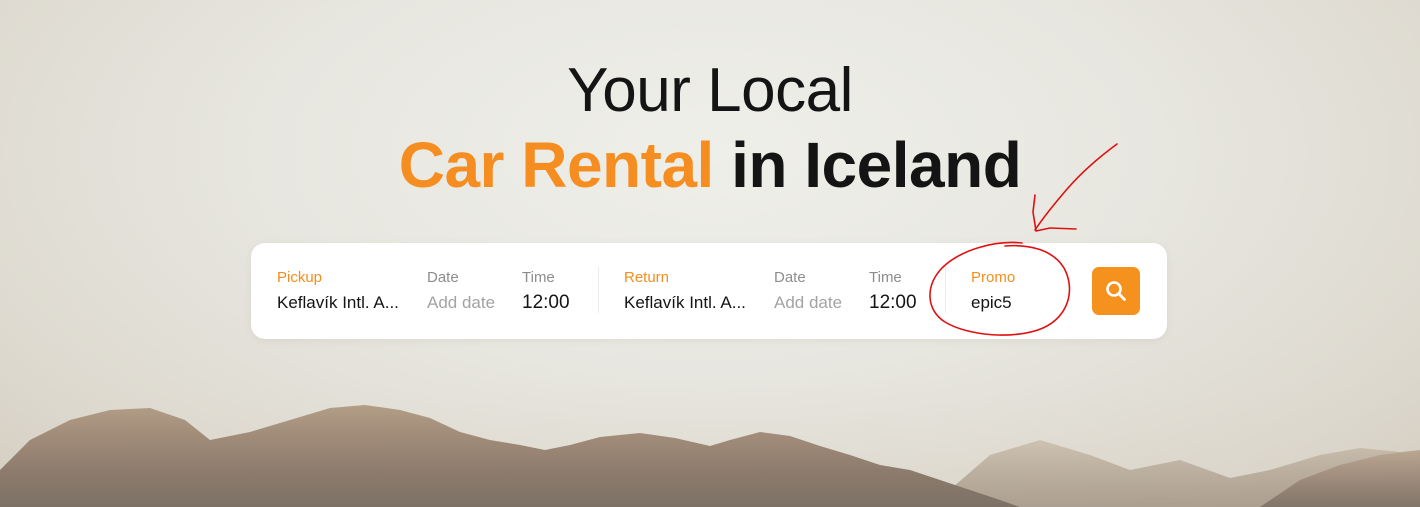 The height and width of the screenshot is (507, 1420). What do you see at coordinates (993, 277) in the screenshot?
I see `promo-label: Promo` at bounding box center [993, 277].